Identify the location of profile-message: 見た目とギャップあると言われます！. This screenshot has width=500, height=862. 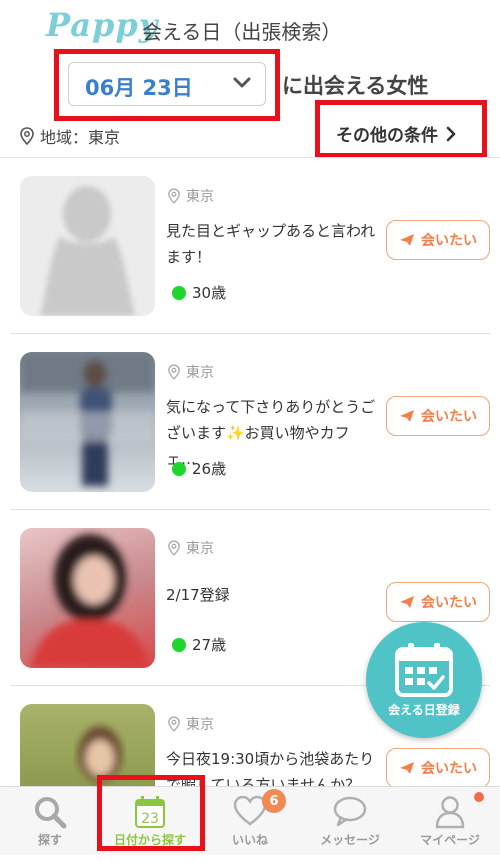
(271, 244).